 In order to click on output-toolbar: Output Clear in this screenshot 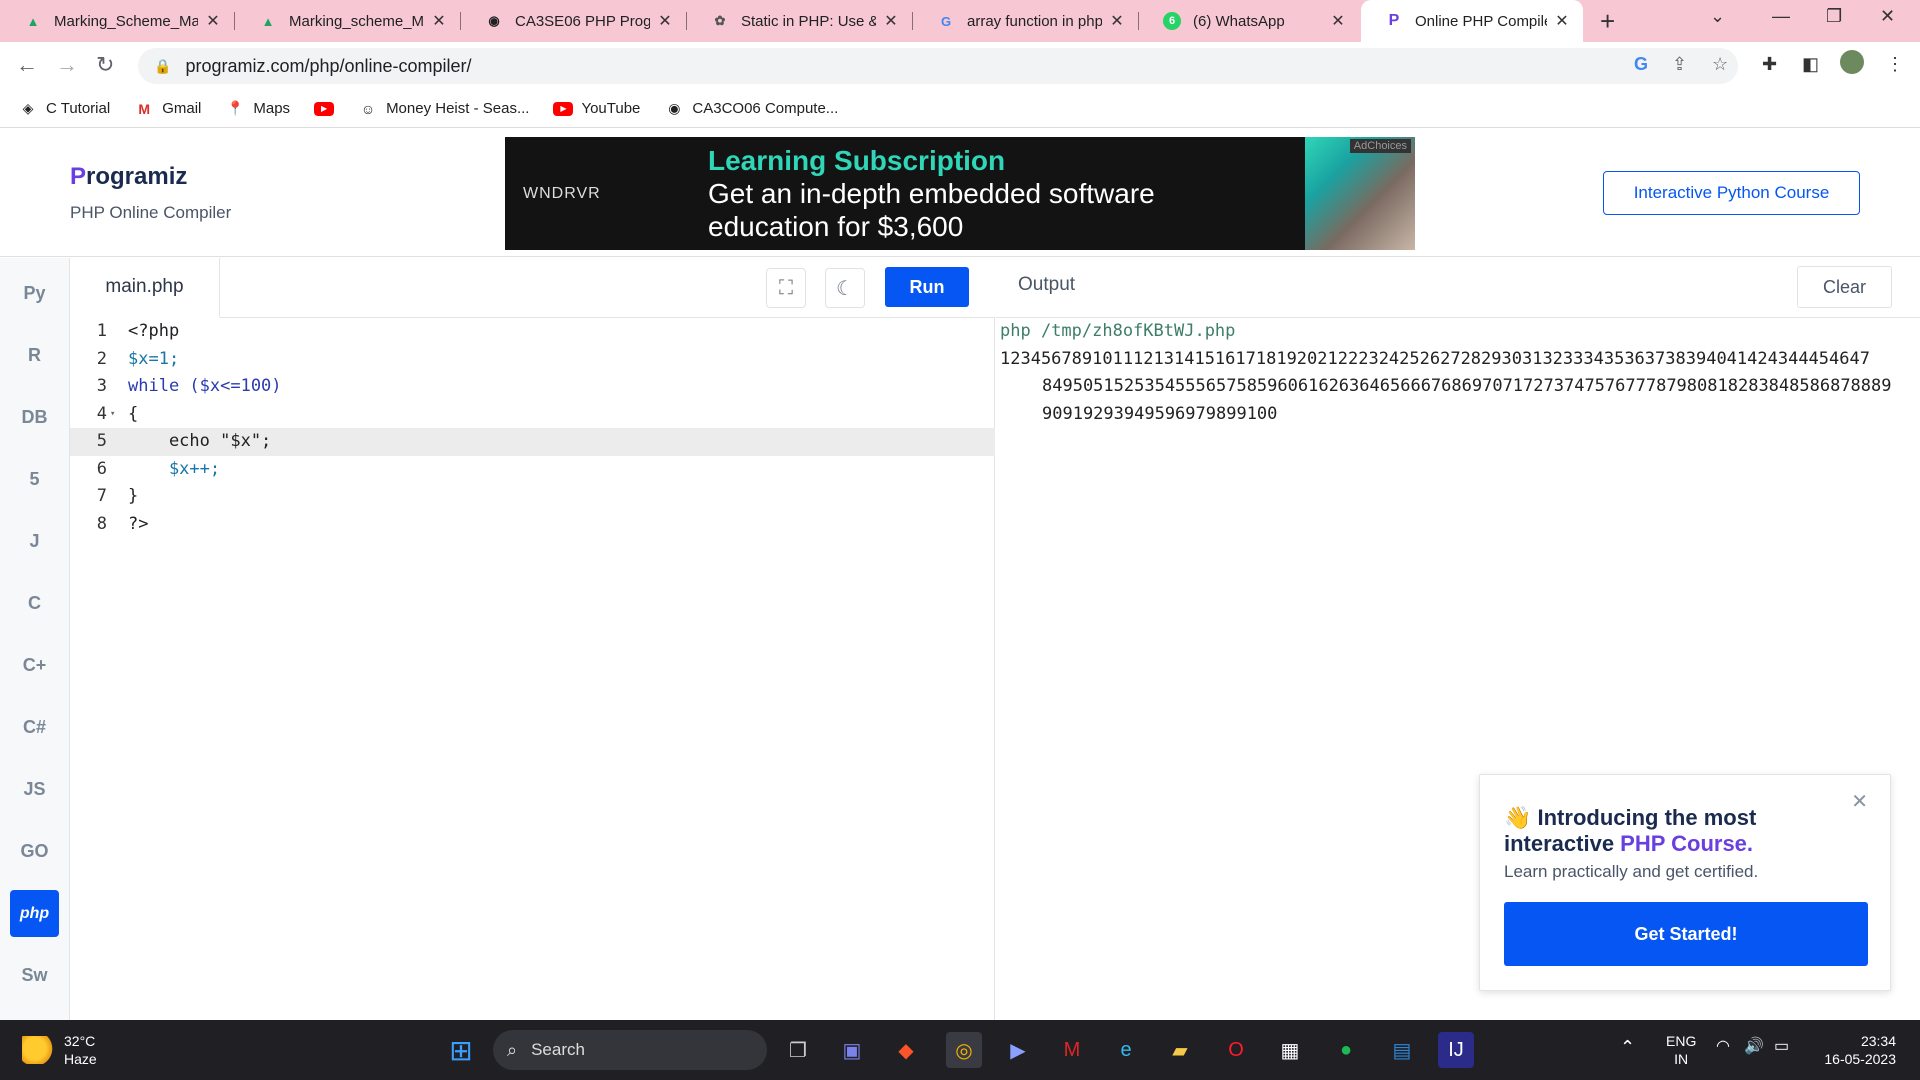, I will do `click(1458, 288)`.